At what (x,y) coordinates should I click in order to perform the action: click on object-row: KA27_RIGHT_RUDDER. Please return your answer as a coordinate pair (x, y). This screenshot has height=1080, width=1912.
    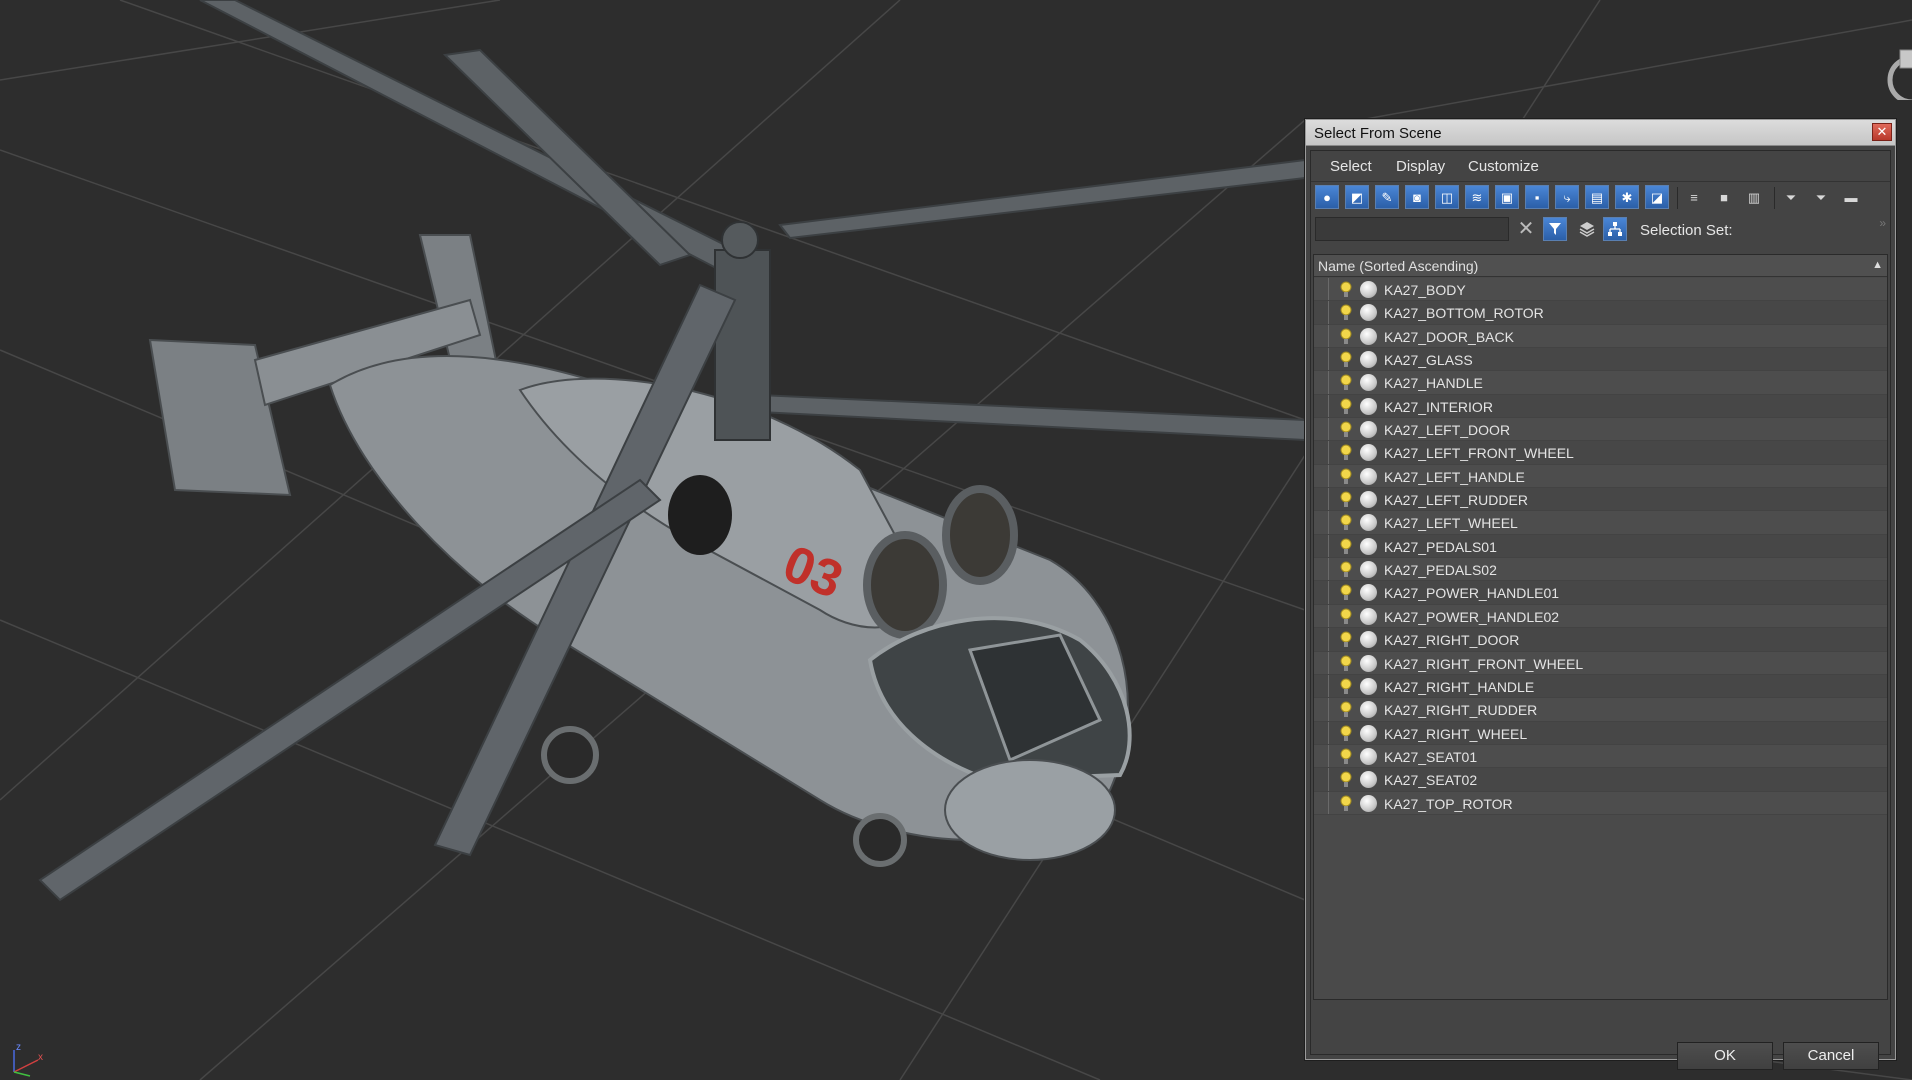
    Looking at the image, I should click on (1600, 710).